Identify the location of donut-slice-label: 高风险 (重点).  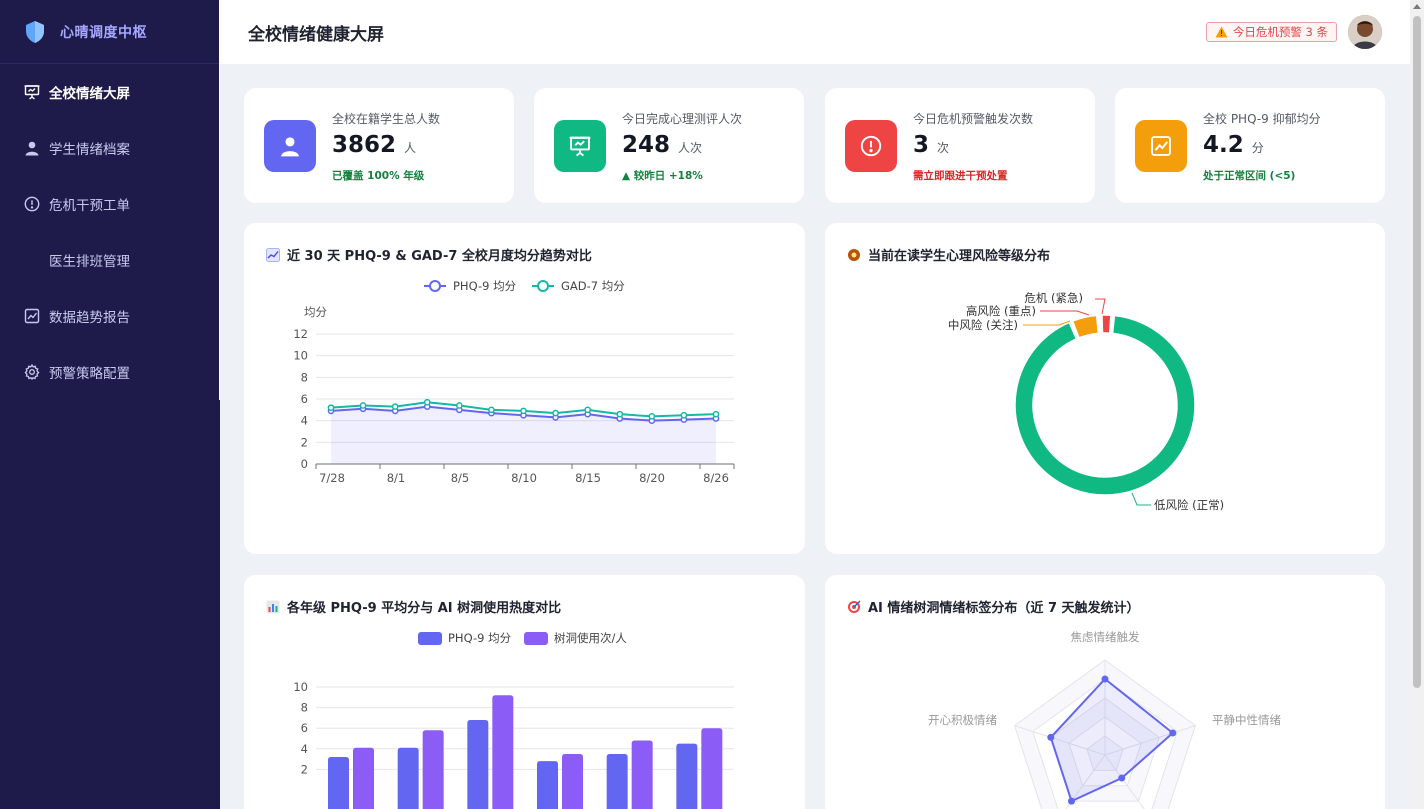
(1001, 311).